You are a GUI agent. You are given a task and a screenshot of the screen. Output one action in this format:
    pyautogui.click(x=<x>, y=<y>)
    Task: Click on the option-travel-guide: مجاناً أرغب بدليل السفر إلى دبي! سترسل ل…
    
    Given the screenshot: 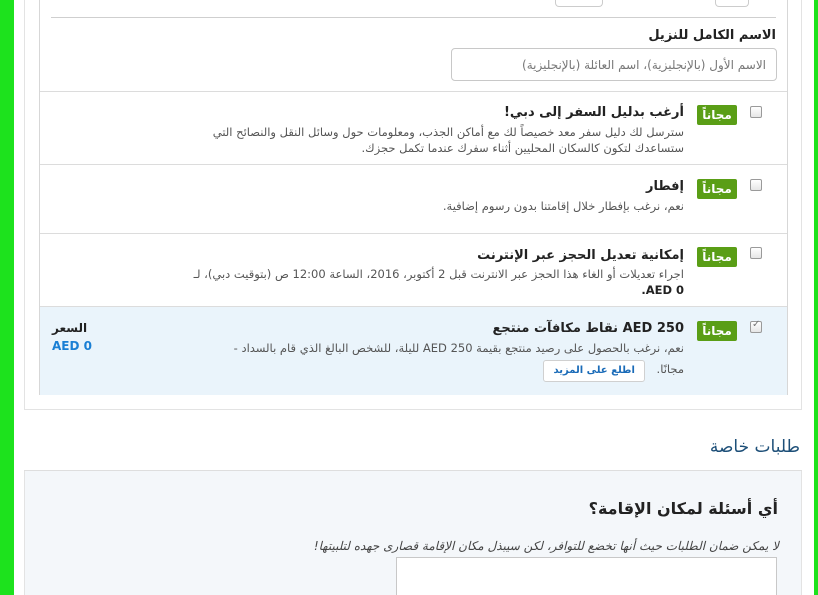 What is the action you would take?
    pyautogui.click(x=413, y=127)
    